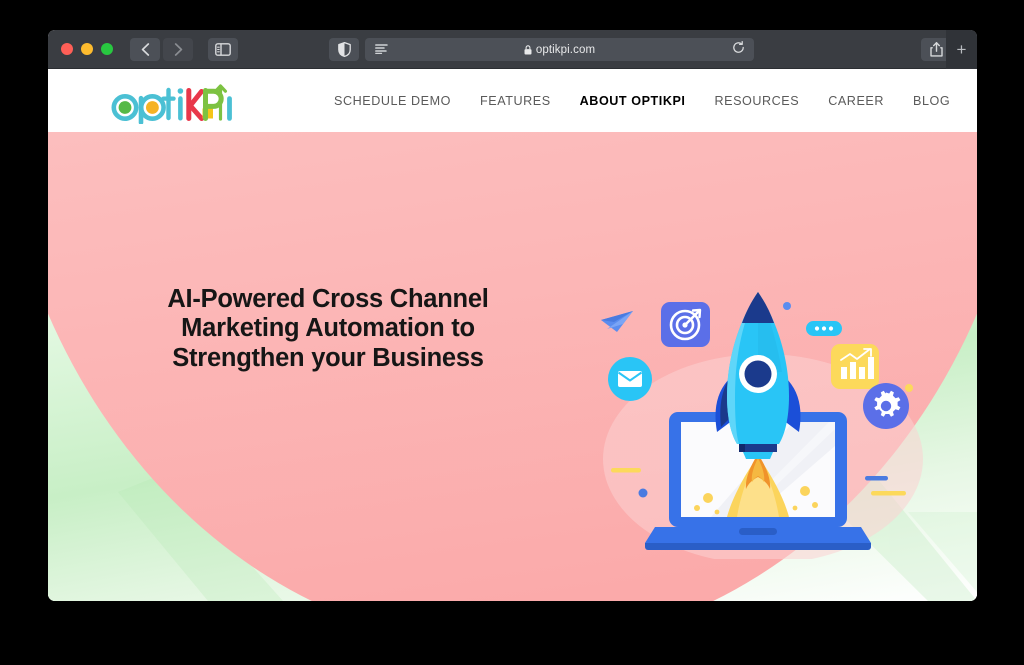 This screenshot has height=665, width=1024. I want to click on shield-icon, so click(344, 49).